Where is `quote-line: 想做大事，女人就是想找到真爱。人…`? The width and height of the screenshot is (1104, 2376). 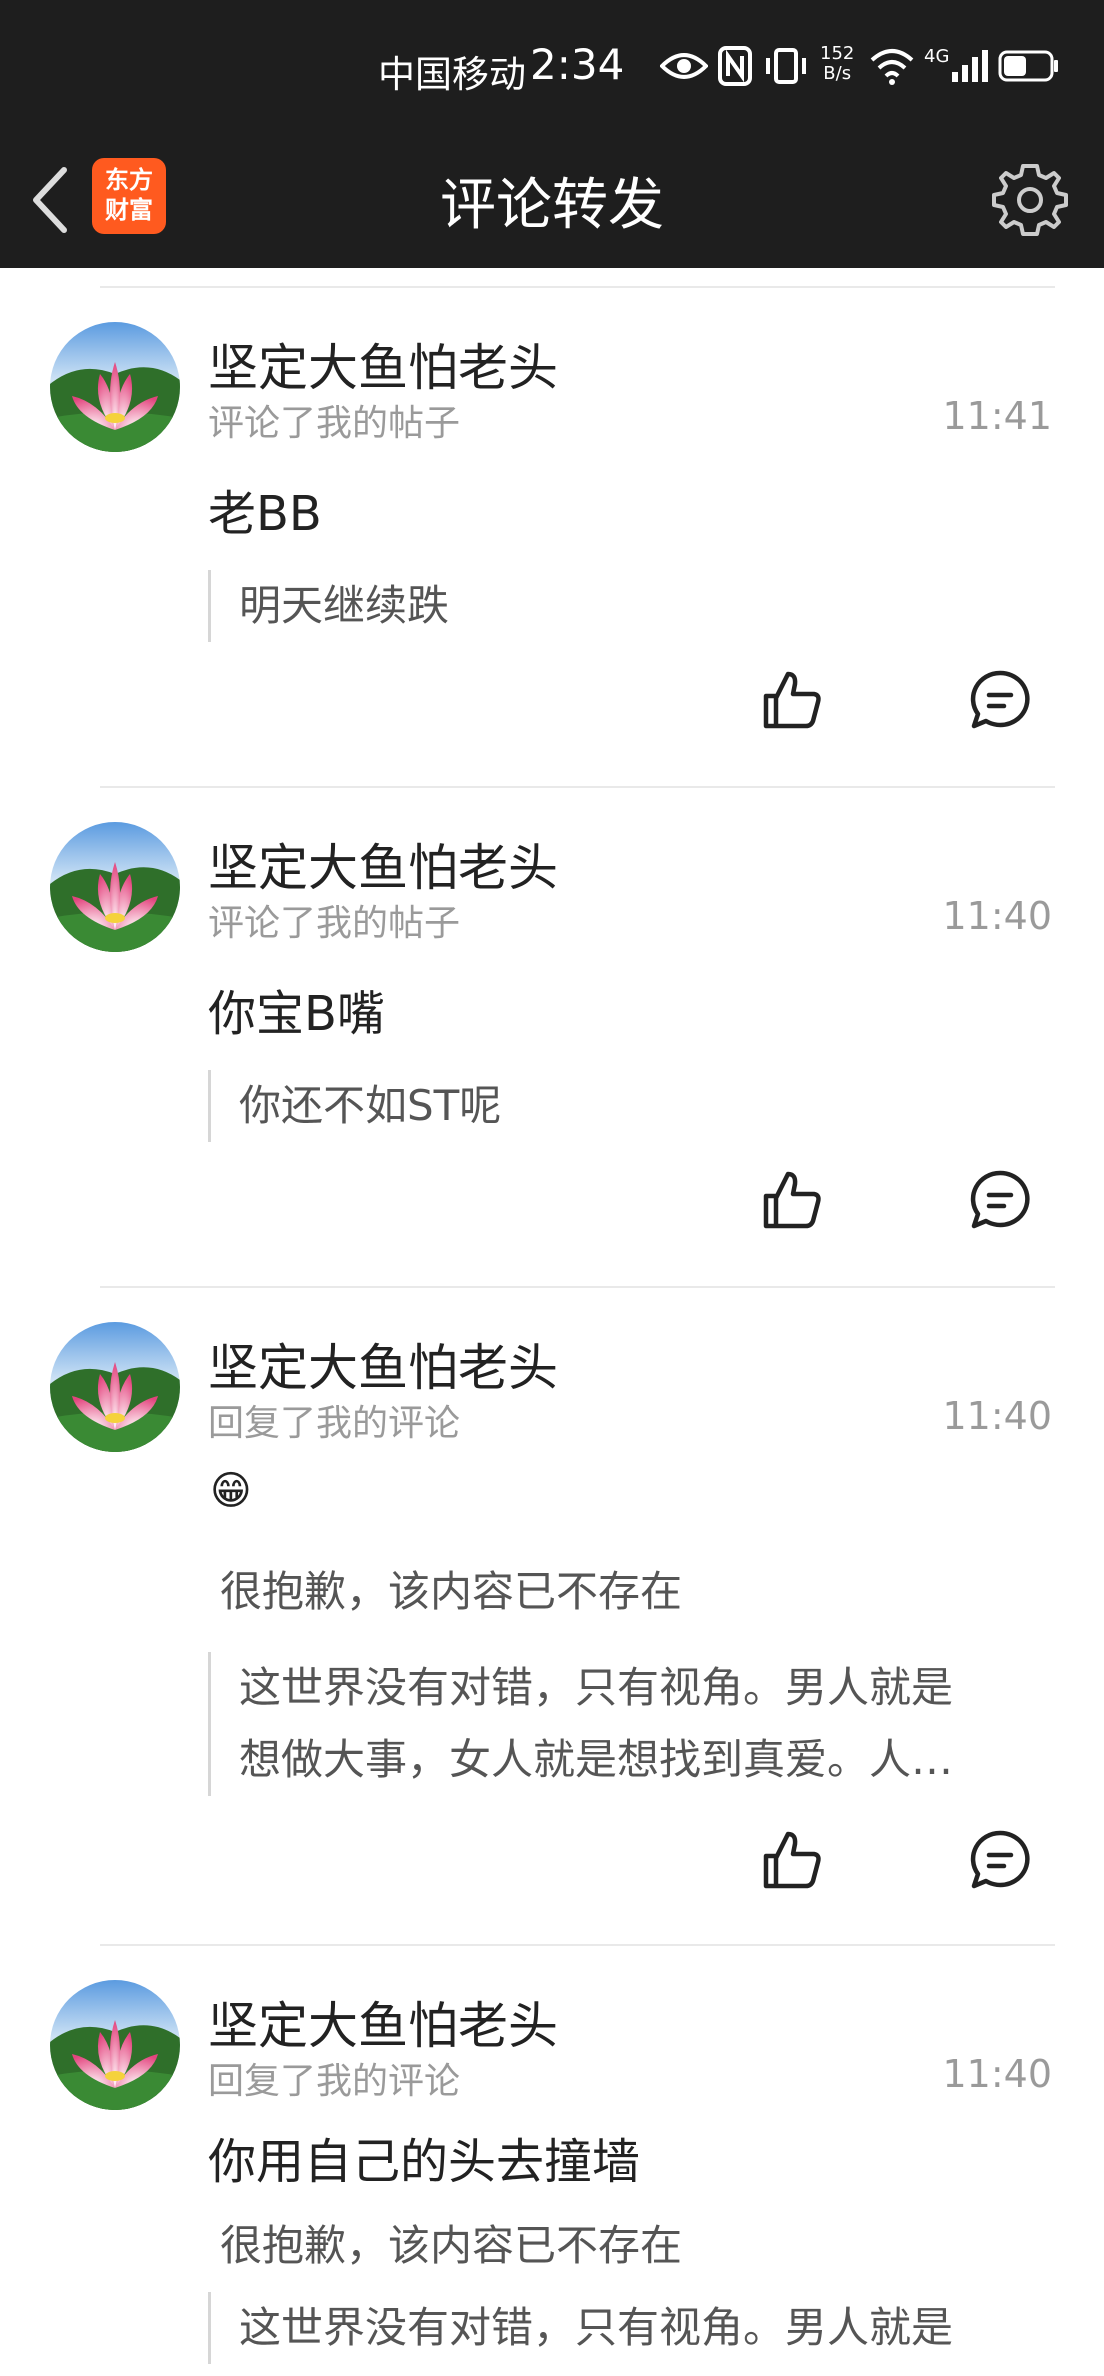 quote-line: 想做大事，女人就是想找到真爱。人… is located at coordinates (596, 1759).